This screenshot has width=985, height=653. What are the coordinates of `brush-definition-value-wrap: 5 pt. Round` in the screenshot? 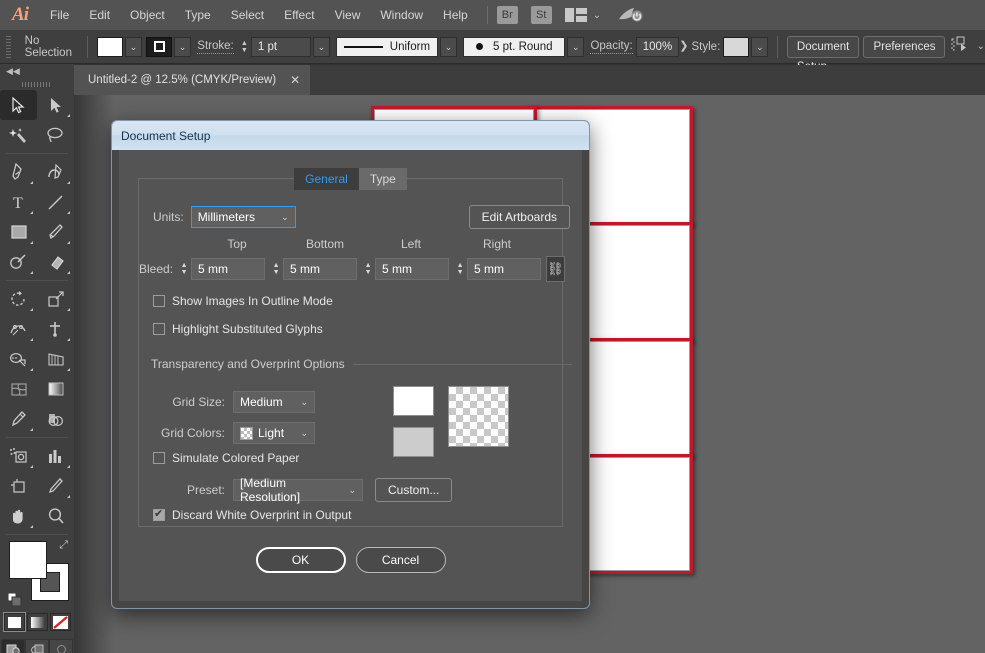 It's located at (514, 46).